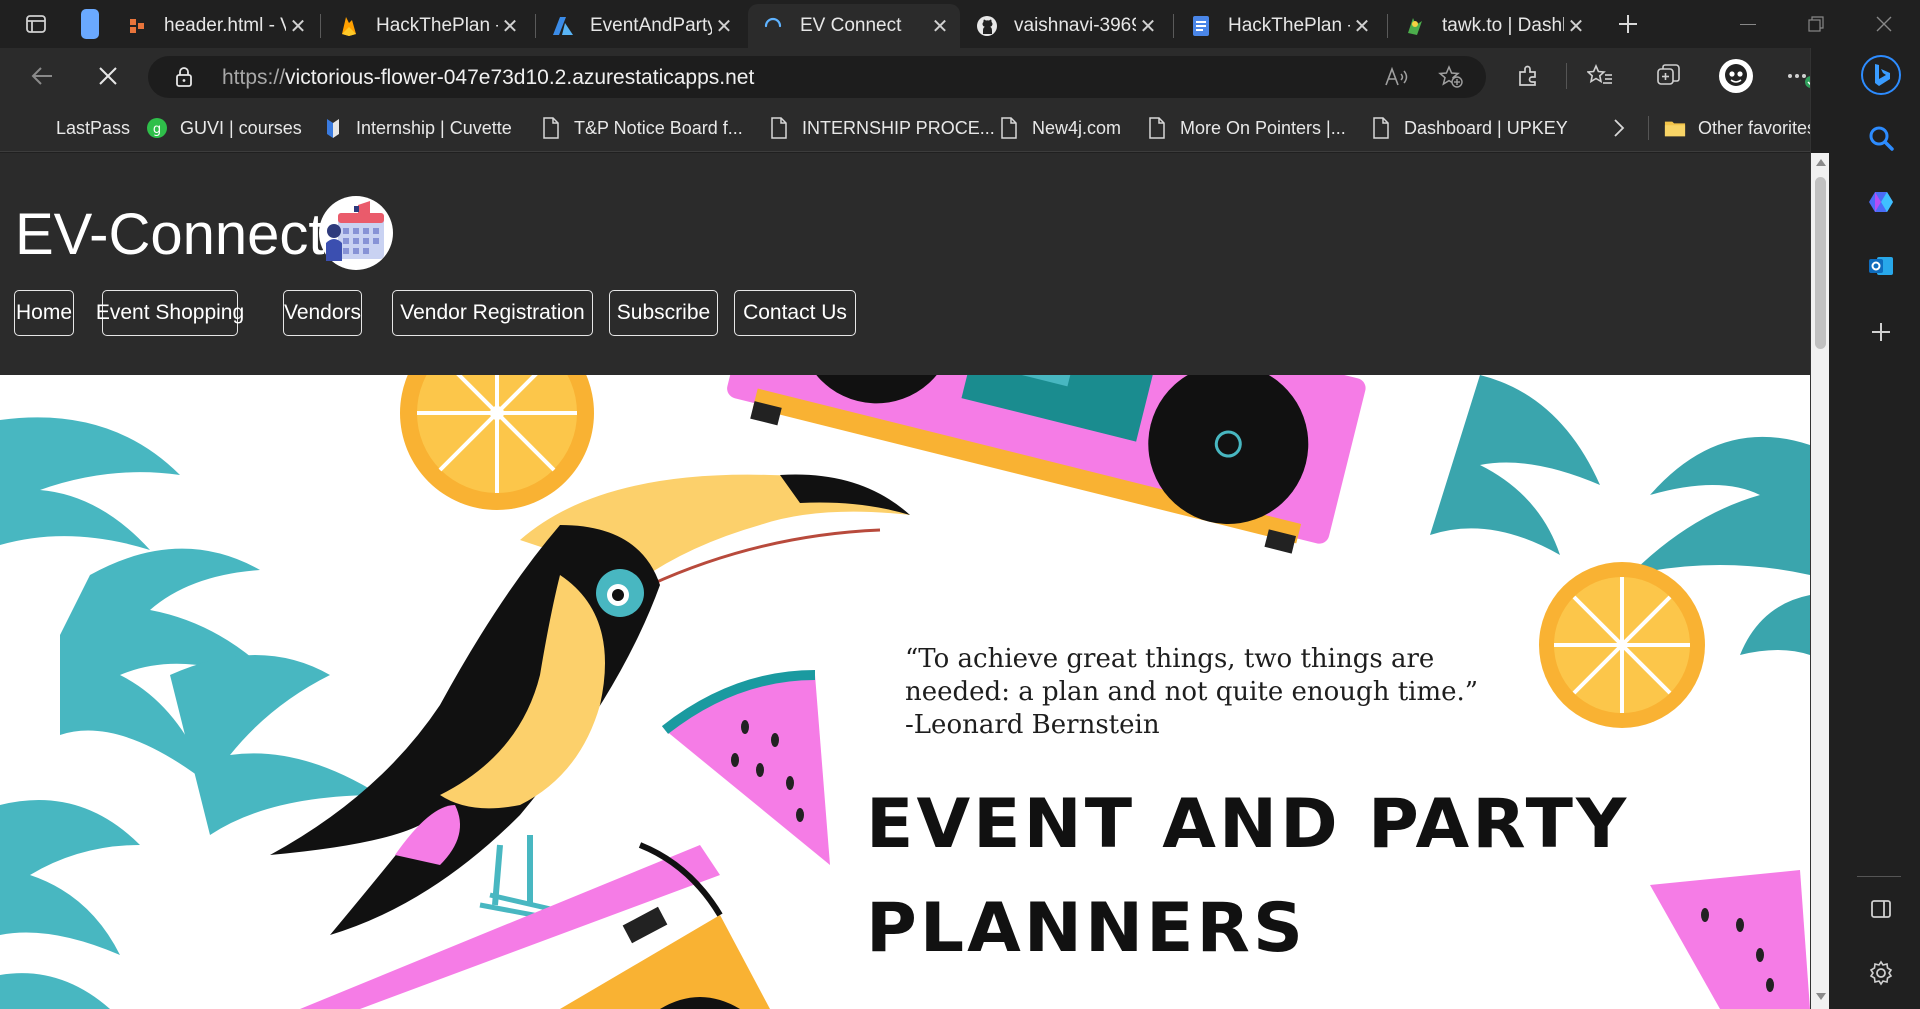  I want to click on extensions-icon, so click(1528, 76).